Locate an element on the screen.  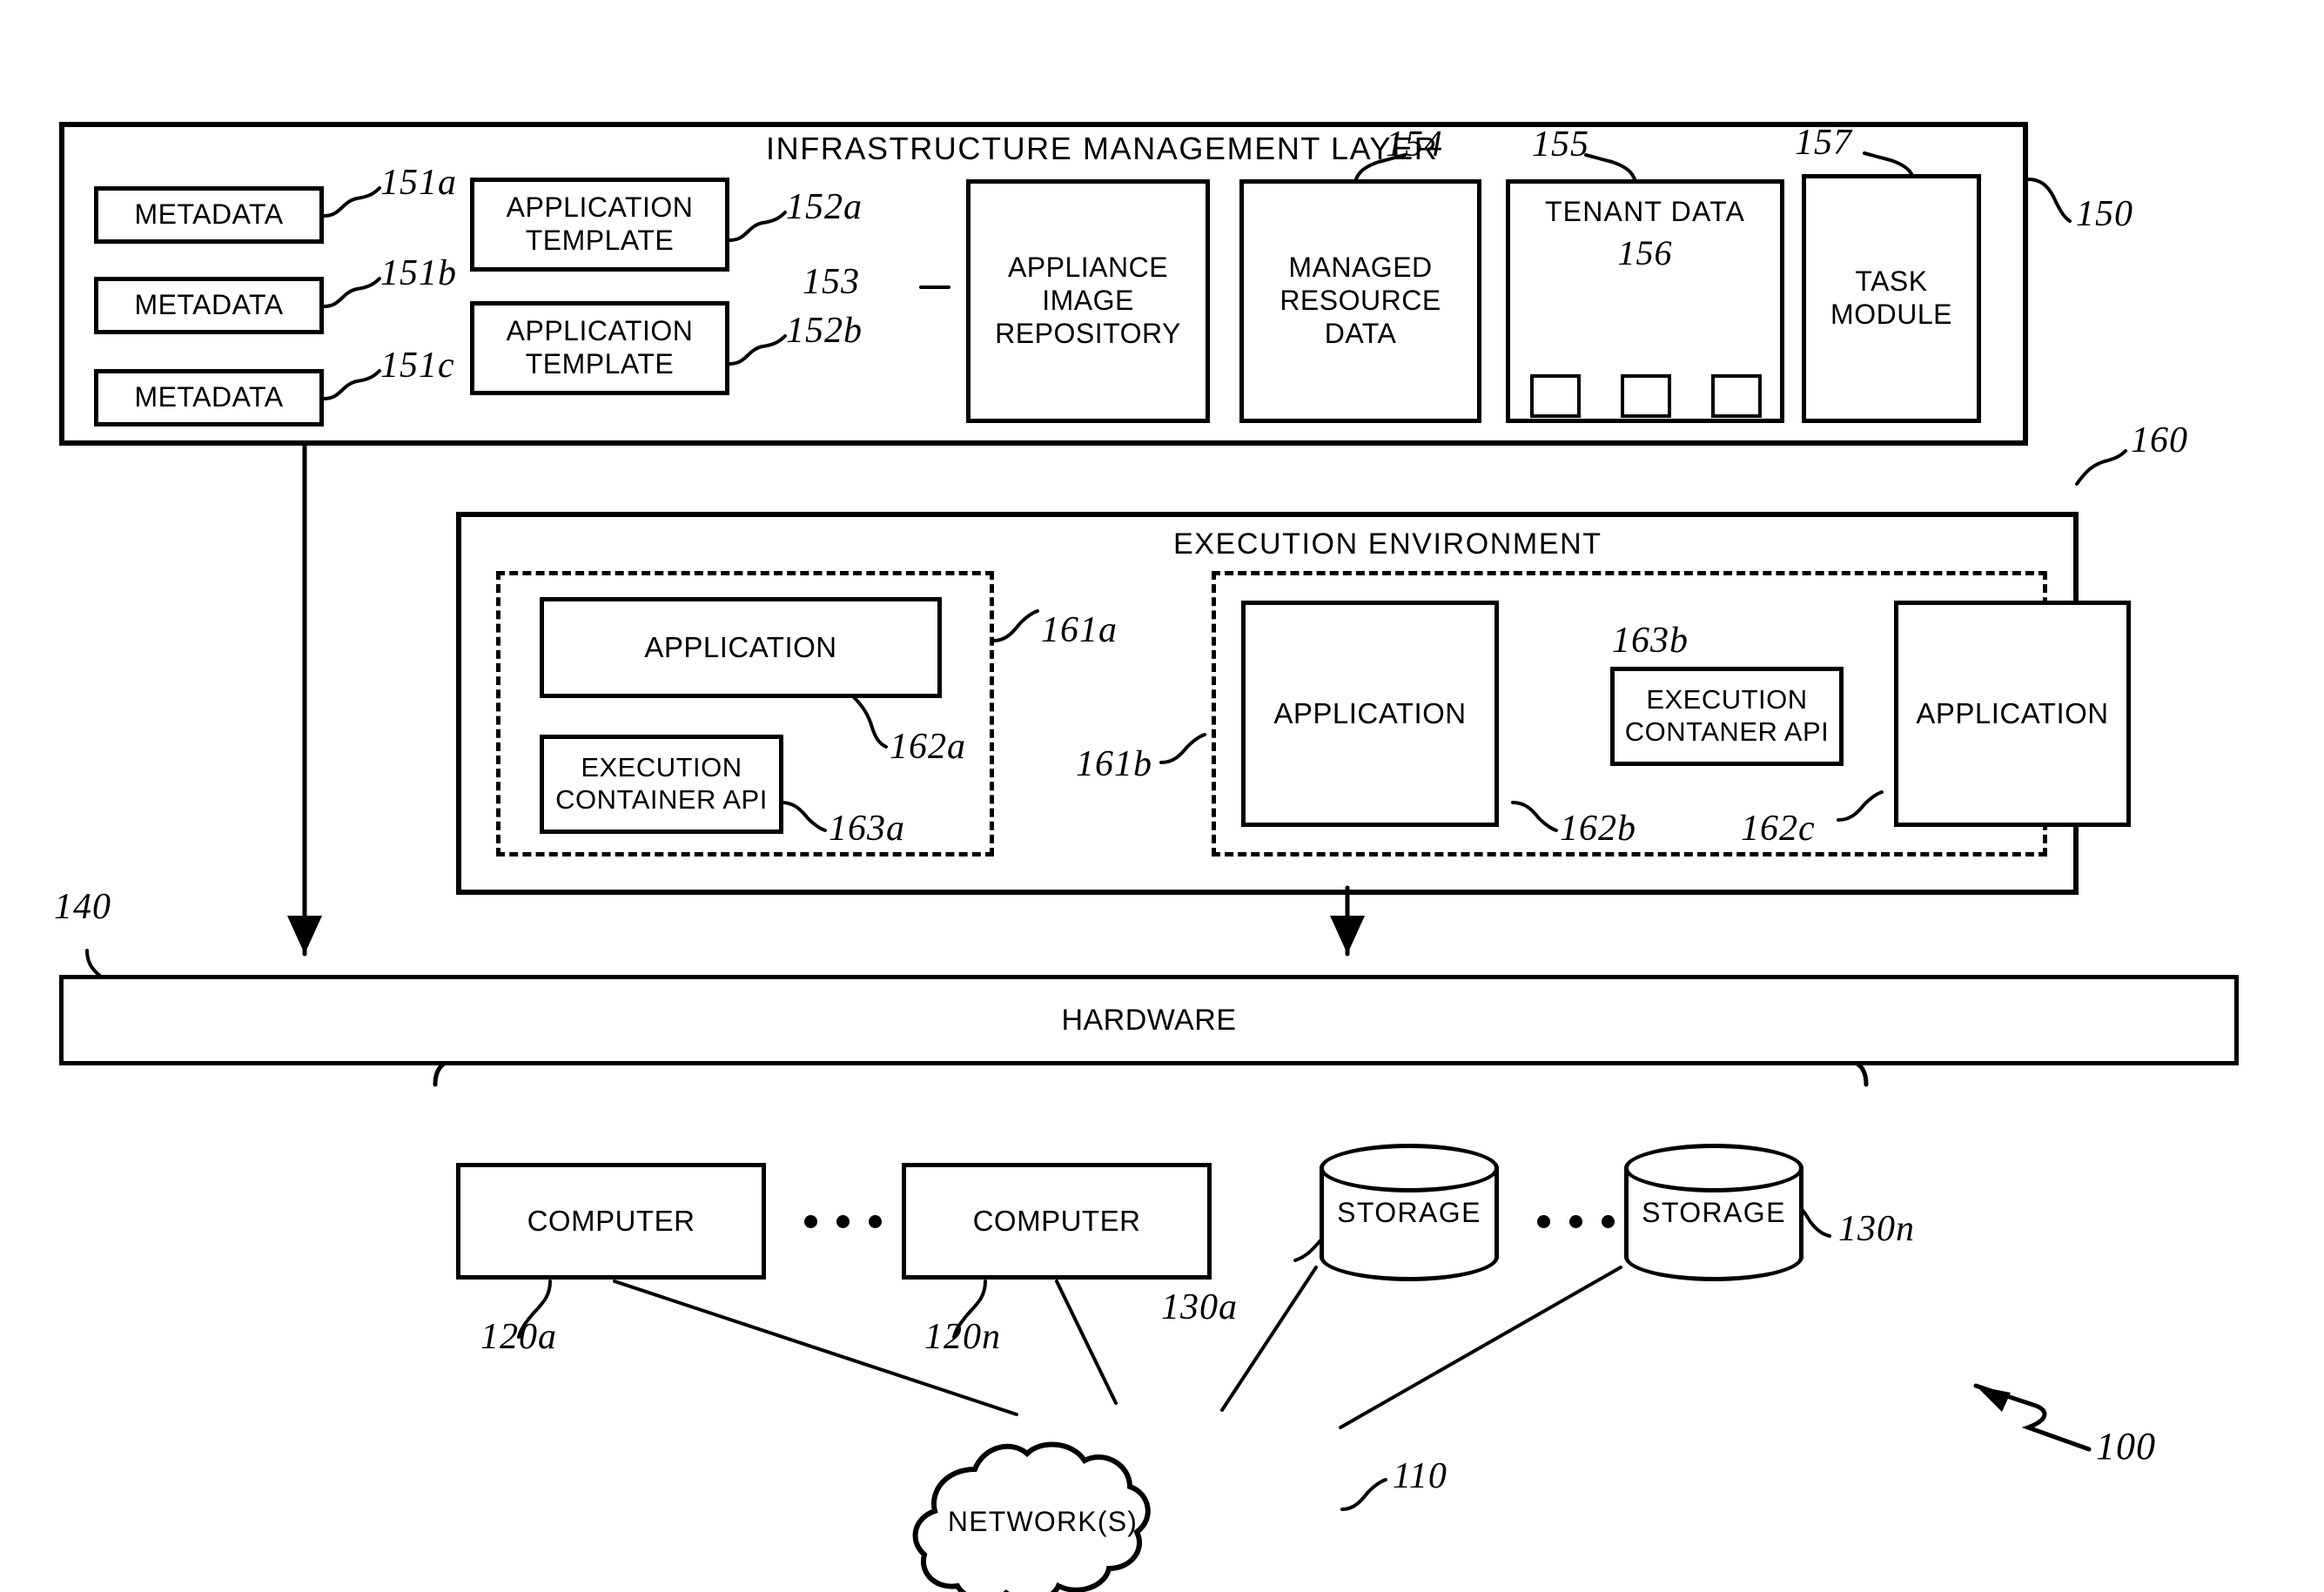
application-box-162a: APPLICATION is located at coordinates (741, 647).